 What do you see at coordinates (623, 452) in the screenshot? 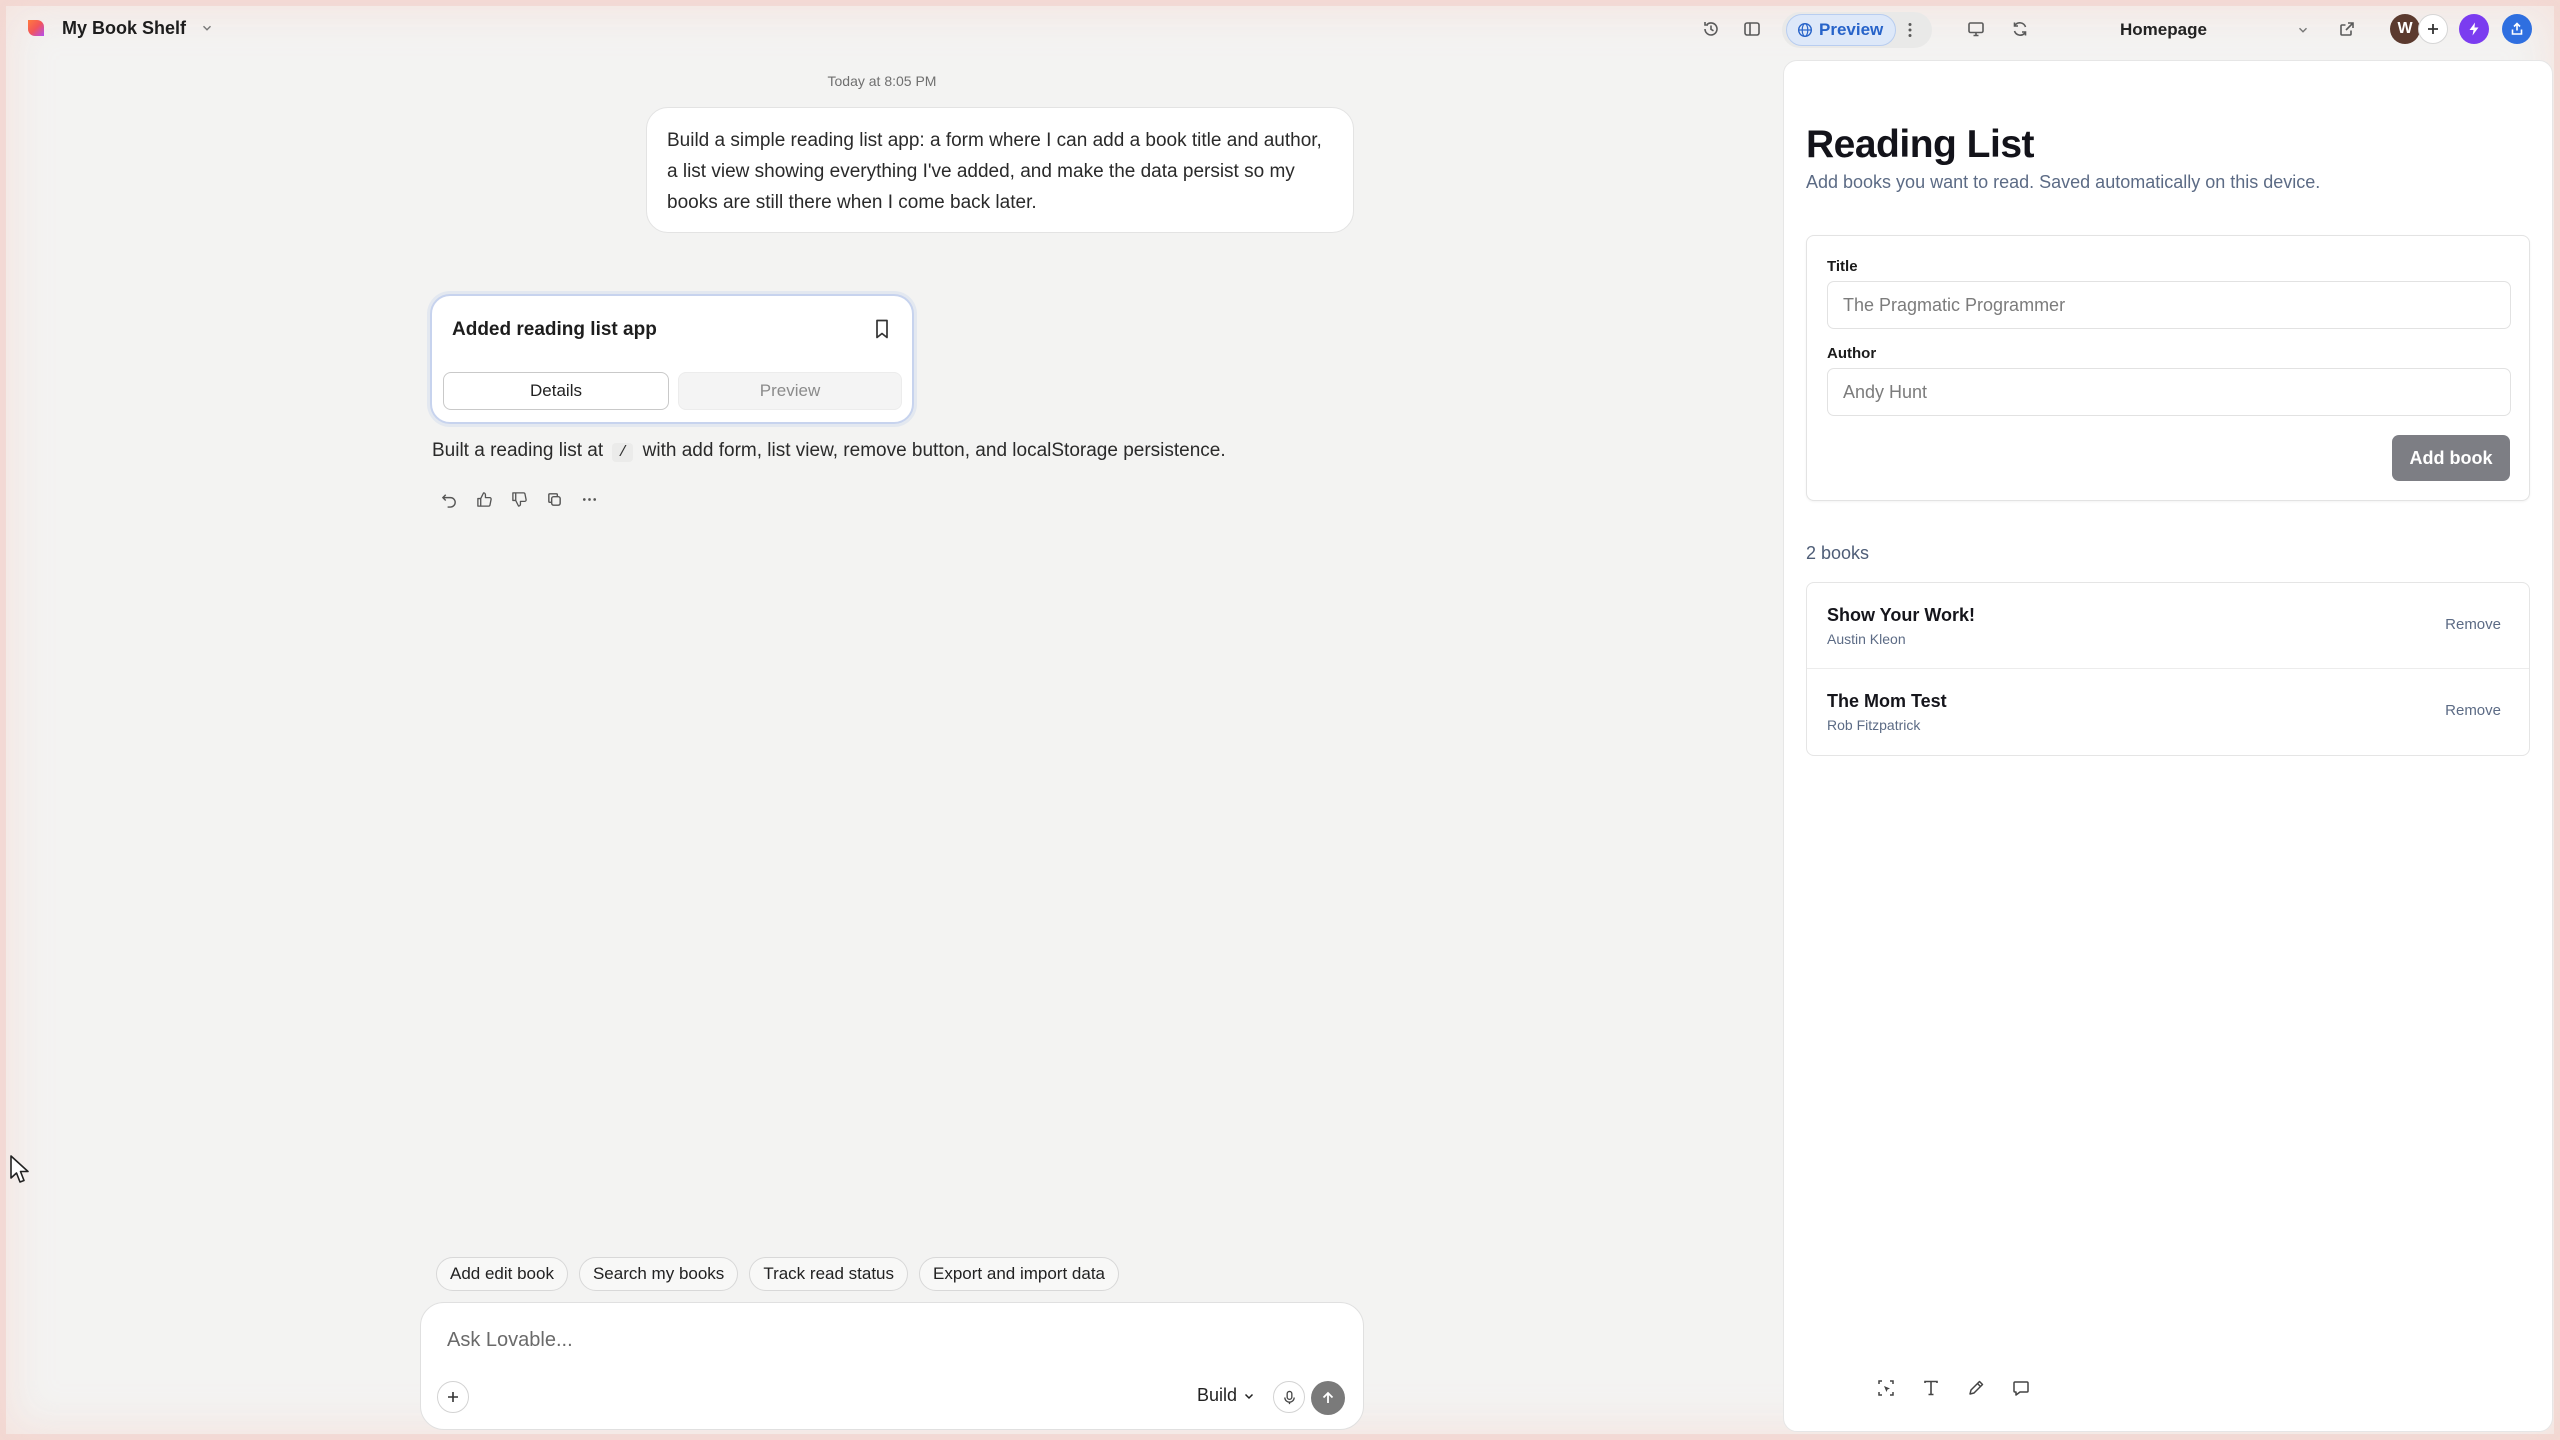
I see `route-code: /` at bounding box center [623, 452].